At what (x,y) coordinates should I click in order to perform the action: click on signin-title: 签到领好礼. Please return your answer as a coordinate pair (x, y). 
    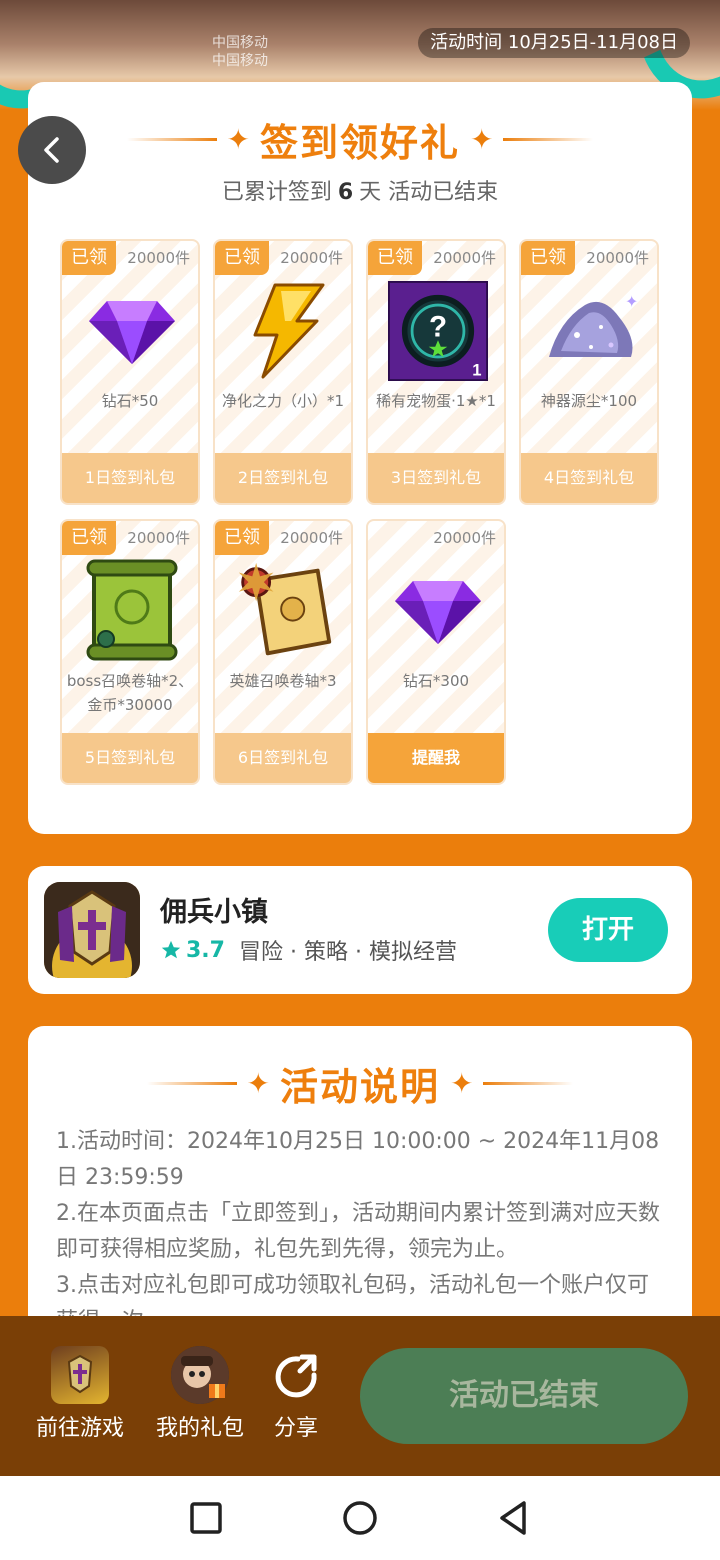
    Looking at the image, I should click on (359, 143).